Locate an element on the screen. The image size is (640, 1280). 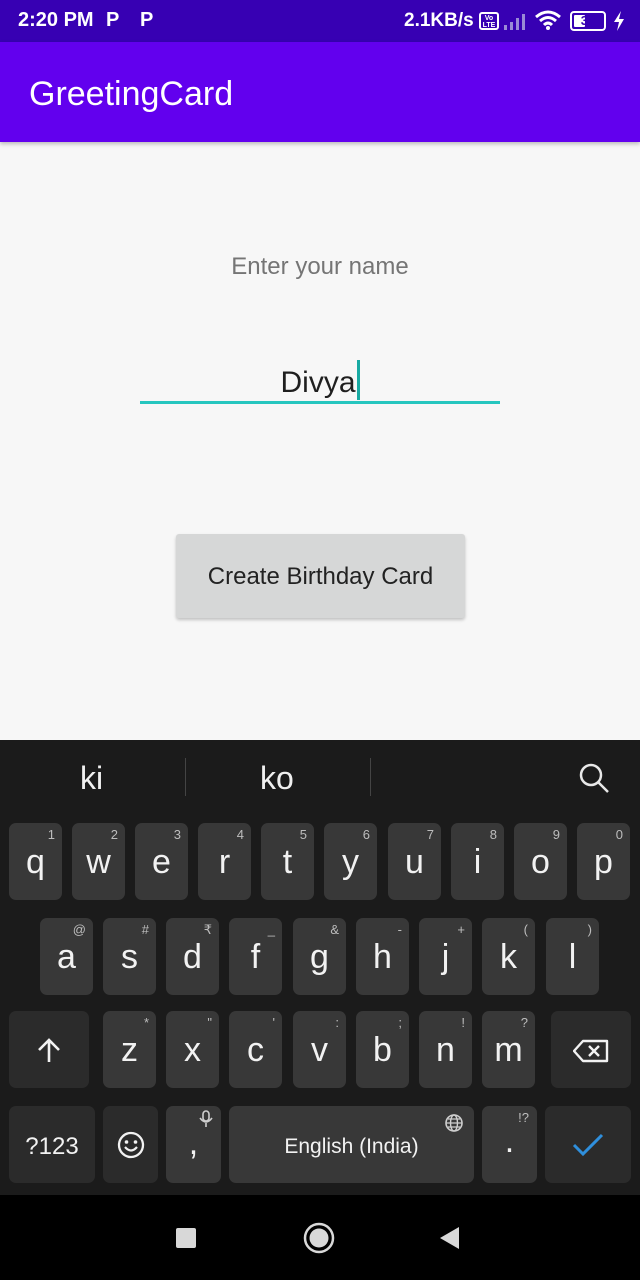
suggestion-2: ko is located at coordinates (277, 778).